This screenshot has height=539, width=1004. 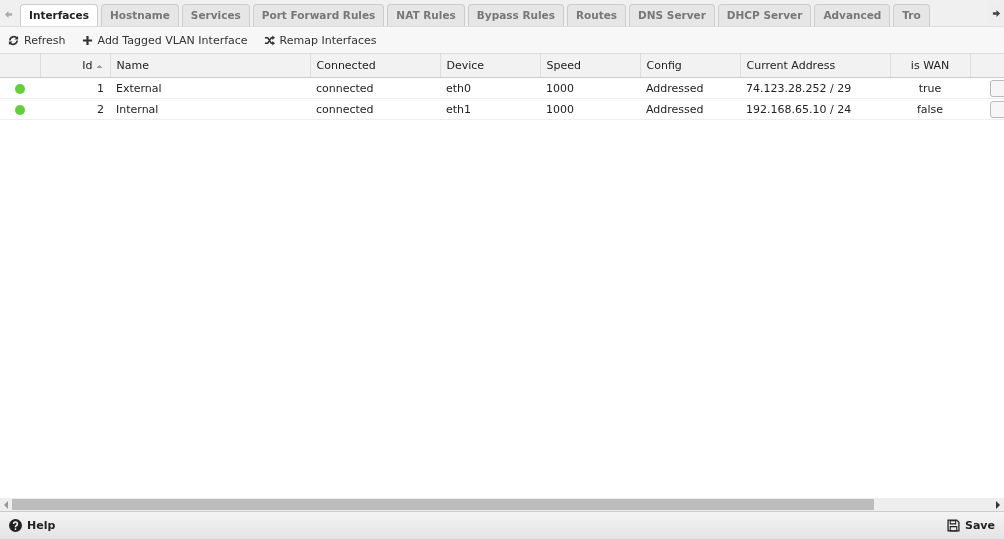 I want to click on column-header: Name, so click(x=210, y=66).